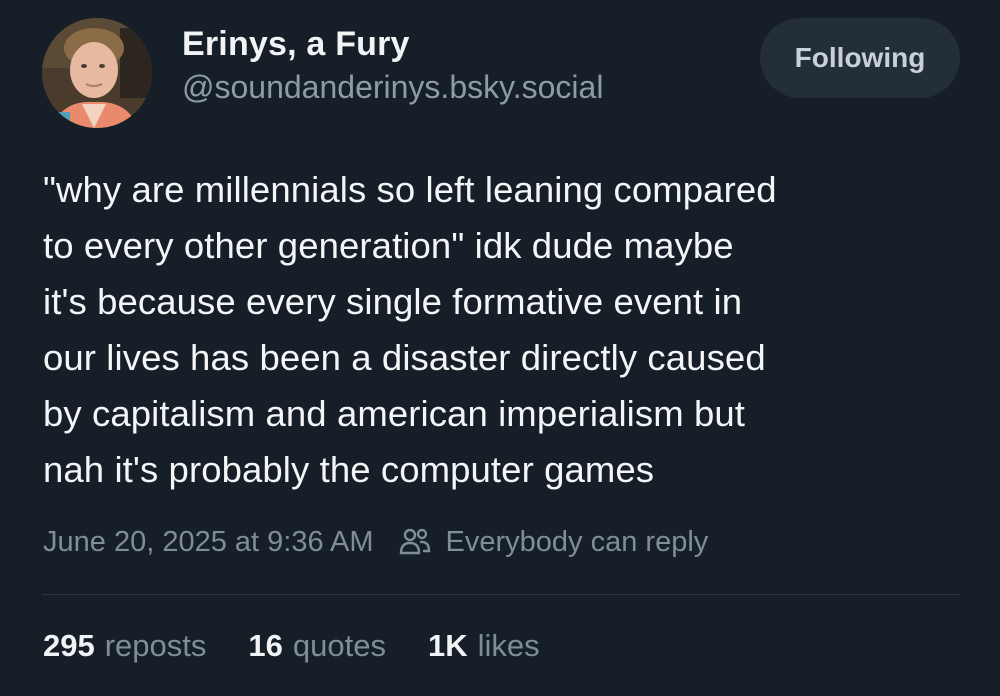 The width and height of the screenshot is (1000, 696). I want to click on avatar-image, so click(97, 73).